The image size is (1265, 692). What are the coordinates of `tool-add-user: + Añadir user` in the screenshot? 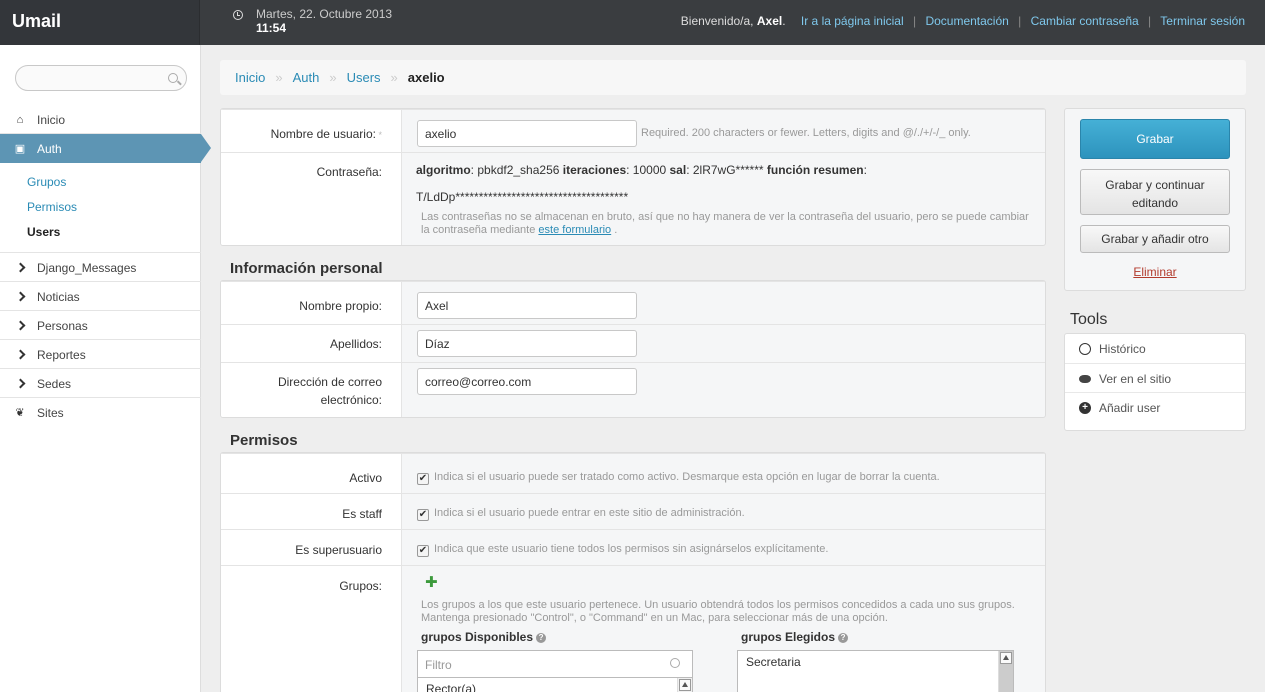 It's located at (1155, 406).